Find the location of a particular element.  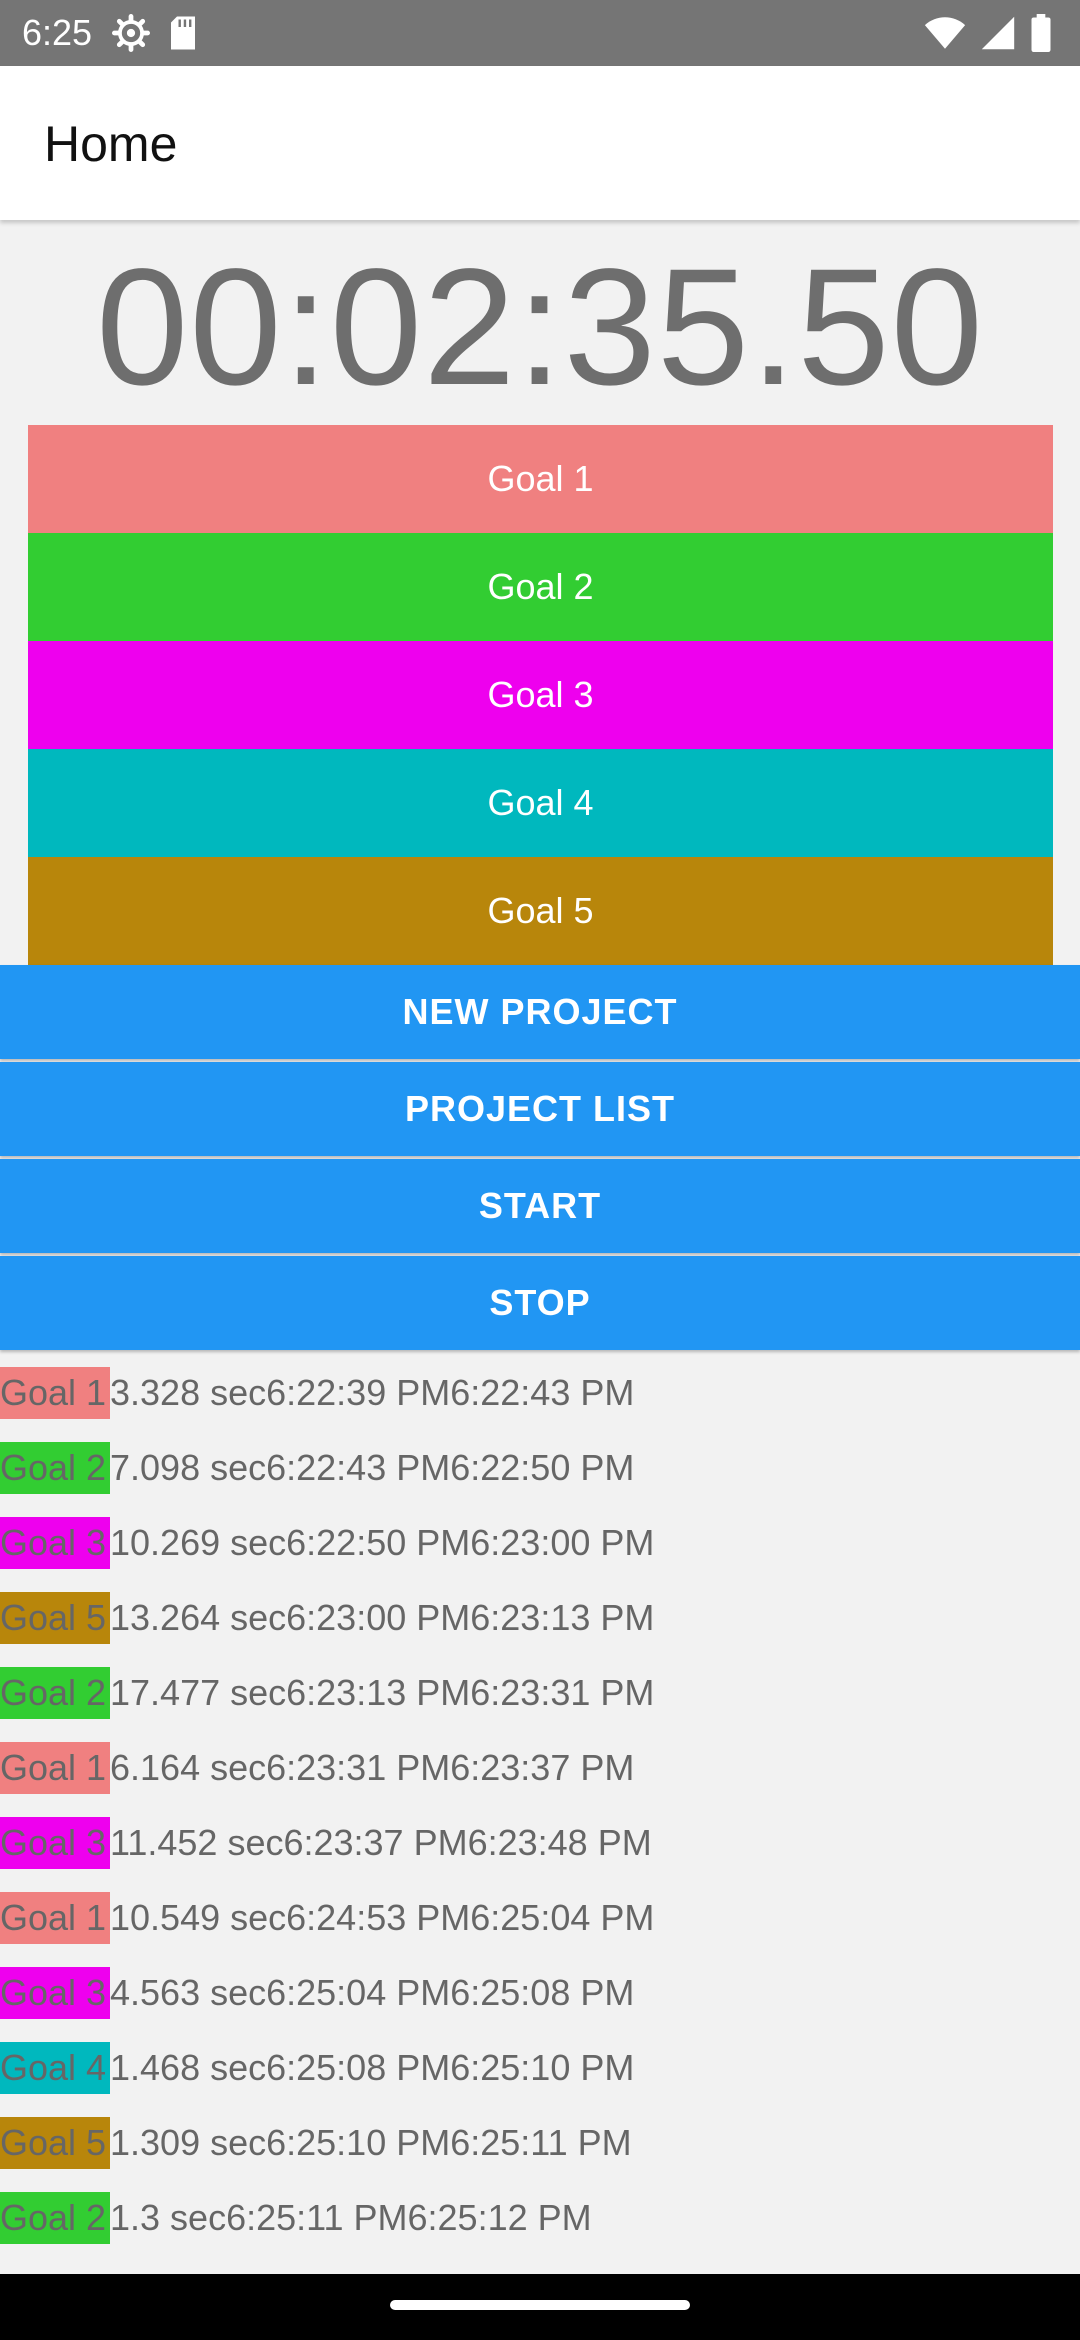

log-details: 10.549 sec6:24:53 PM6:25:04 PM is located at coordinates (382, 1917).